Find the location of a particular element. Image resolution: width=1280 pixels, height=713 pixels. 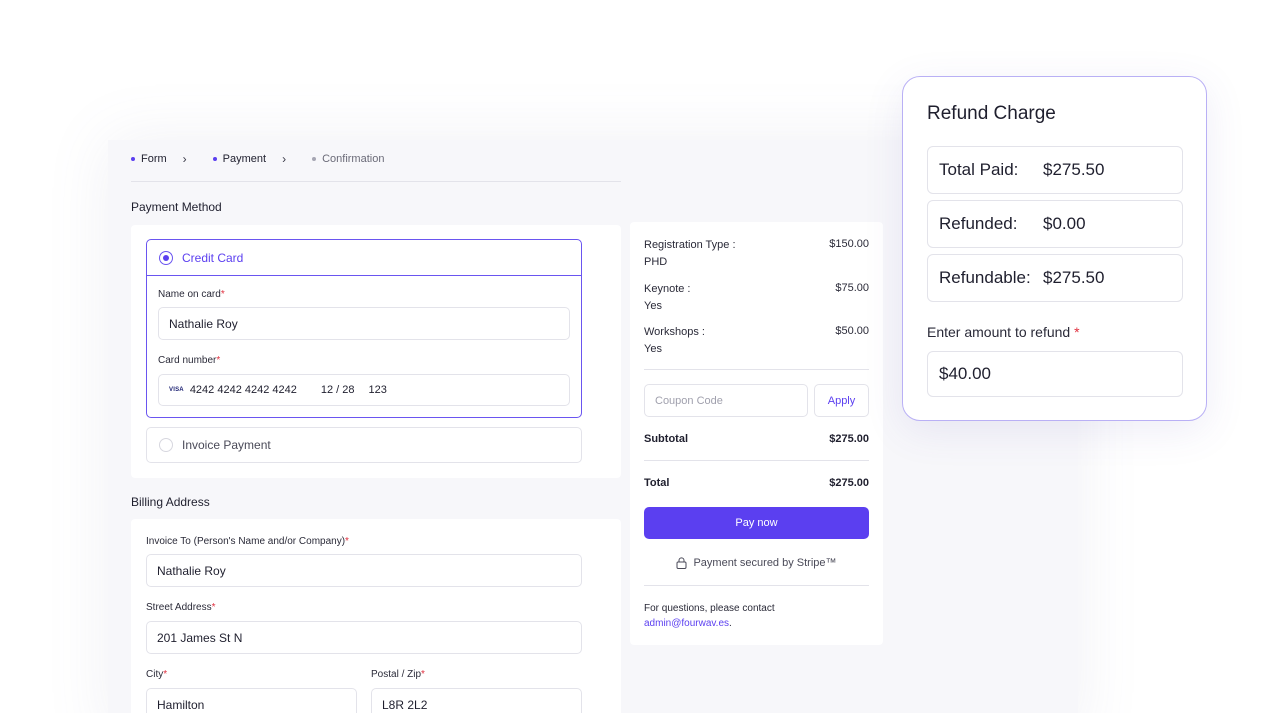

summary-item-amount: $50.00 is located at coordinates (852, 331).